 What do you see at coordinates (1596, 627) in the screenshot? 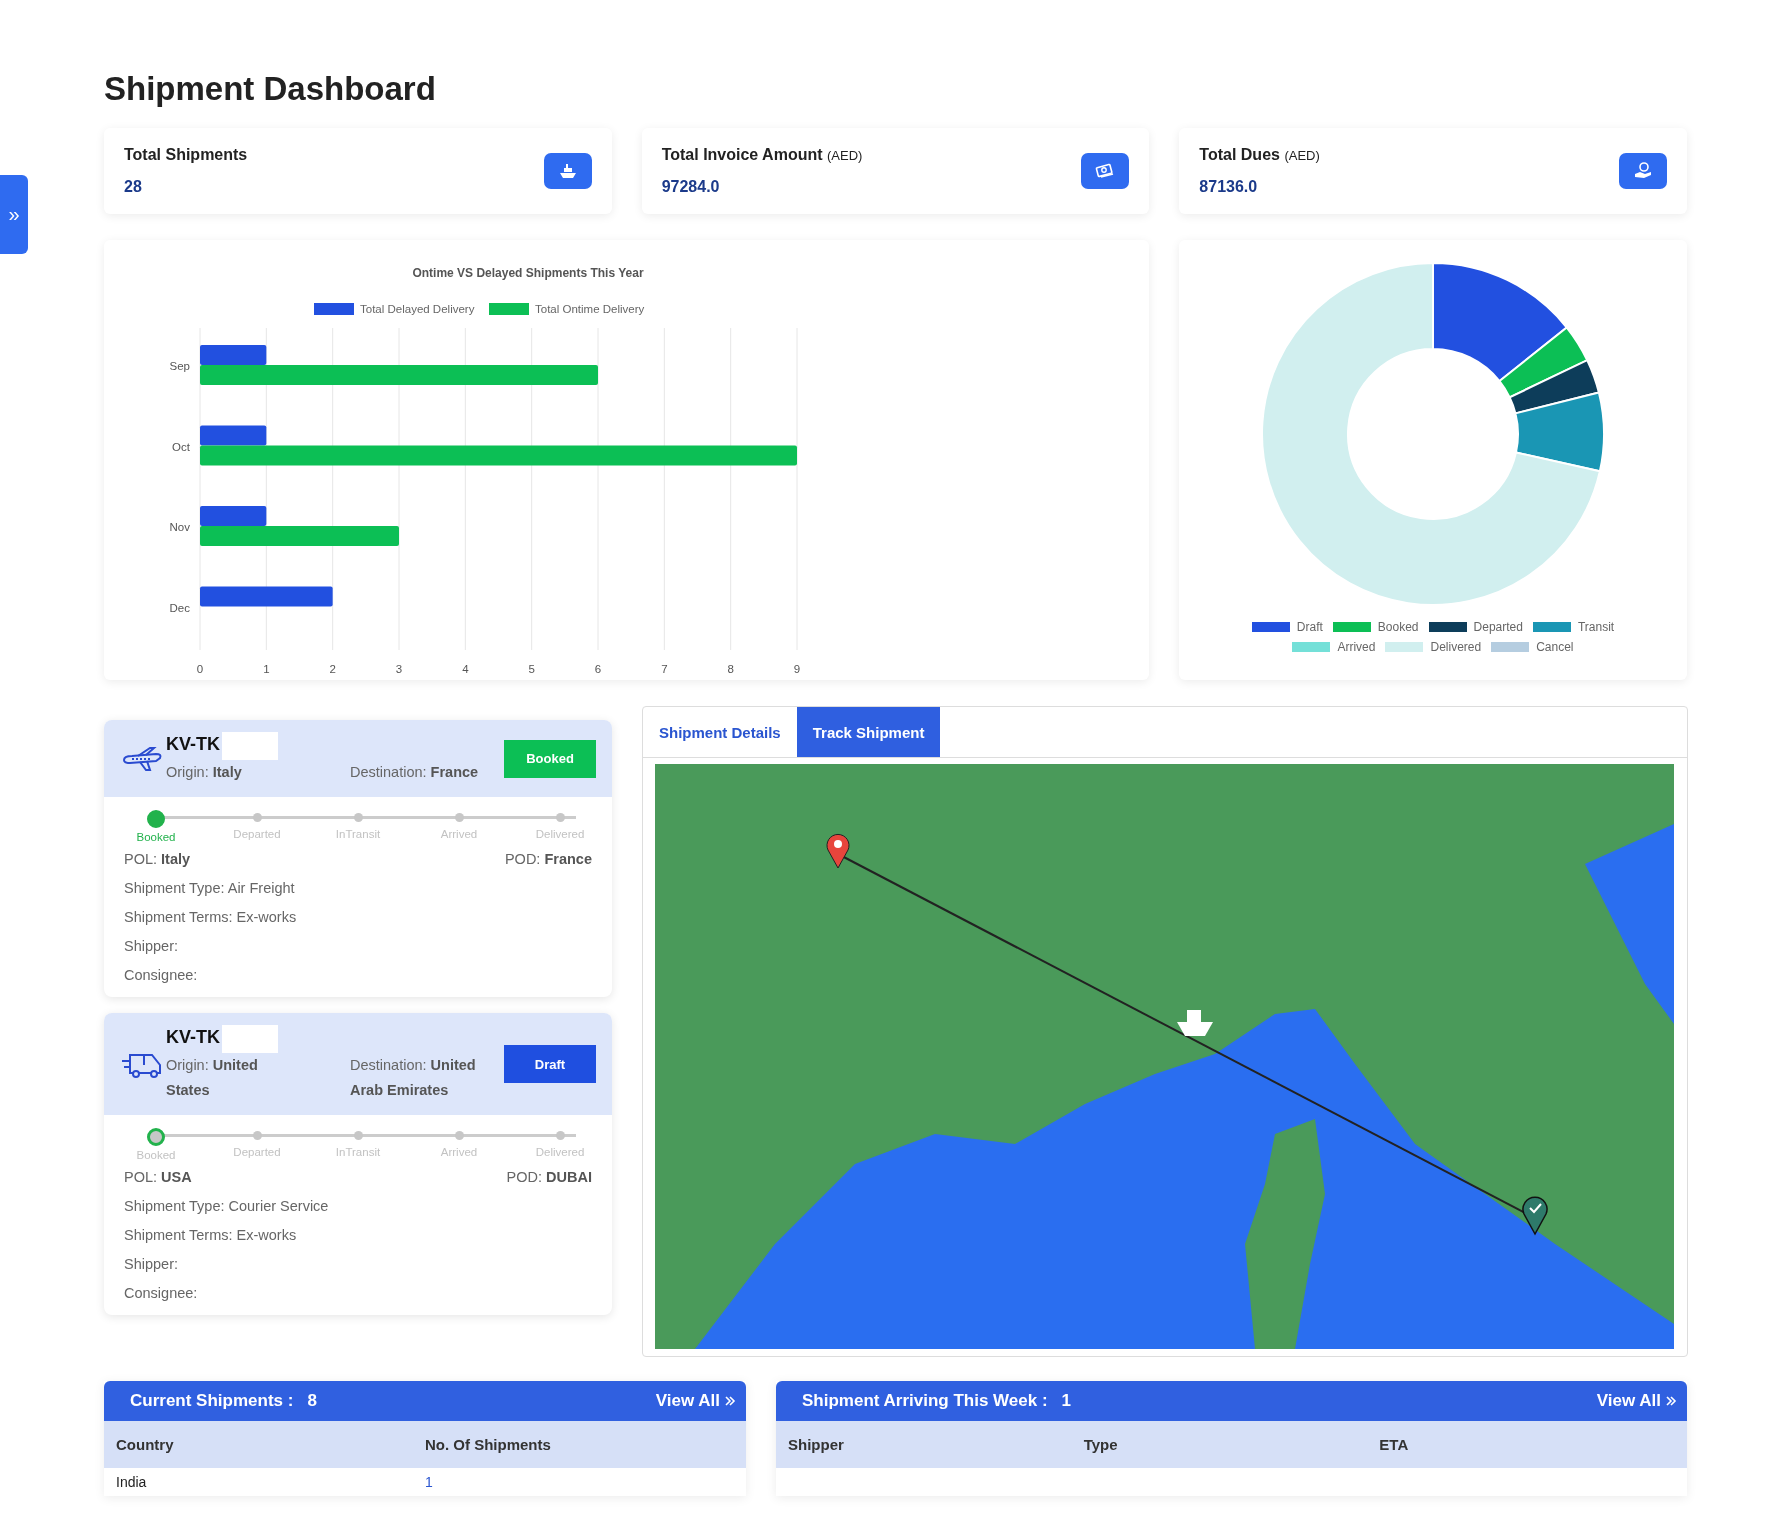
I see `legend-label: Transit` at bounding box center [1596, 627].